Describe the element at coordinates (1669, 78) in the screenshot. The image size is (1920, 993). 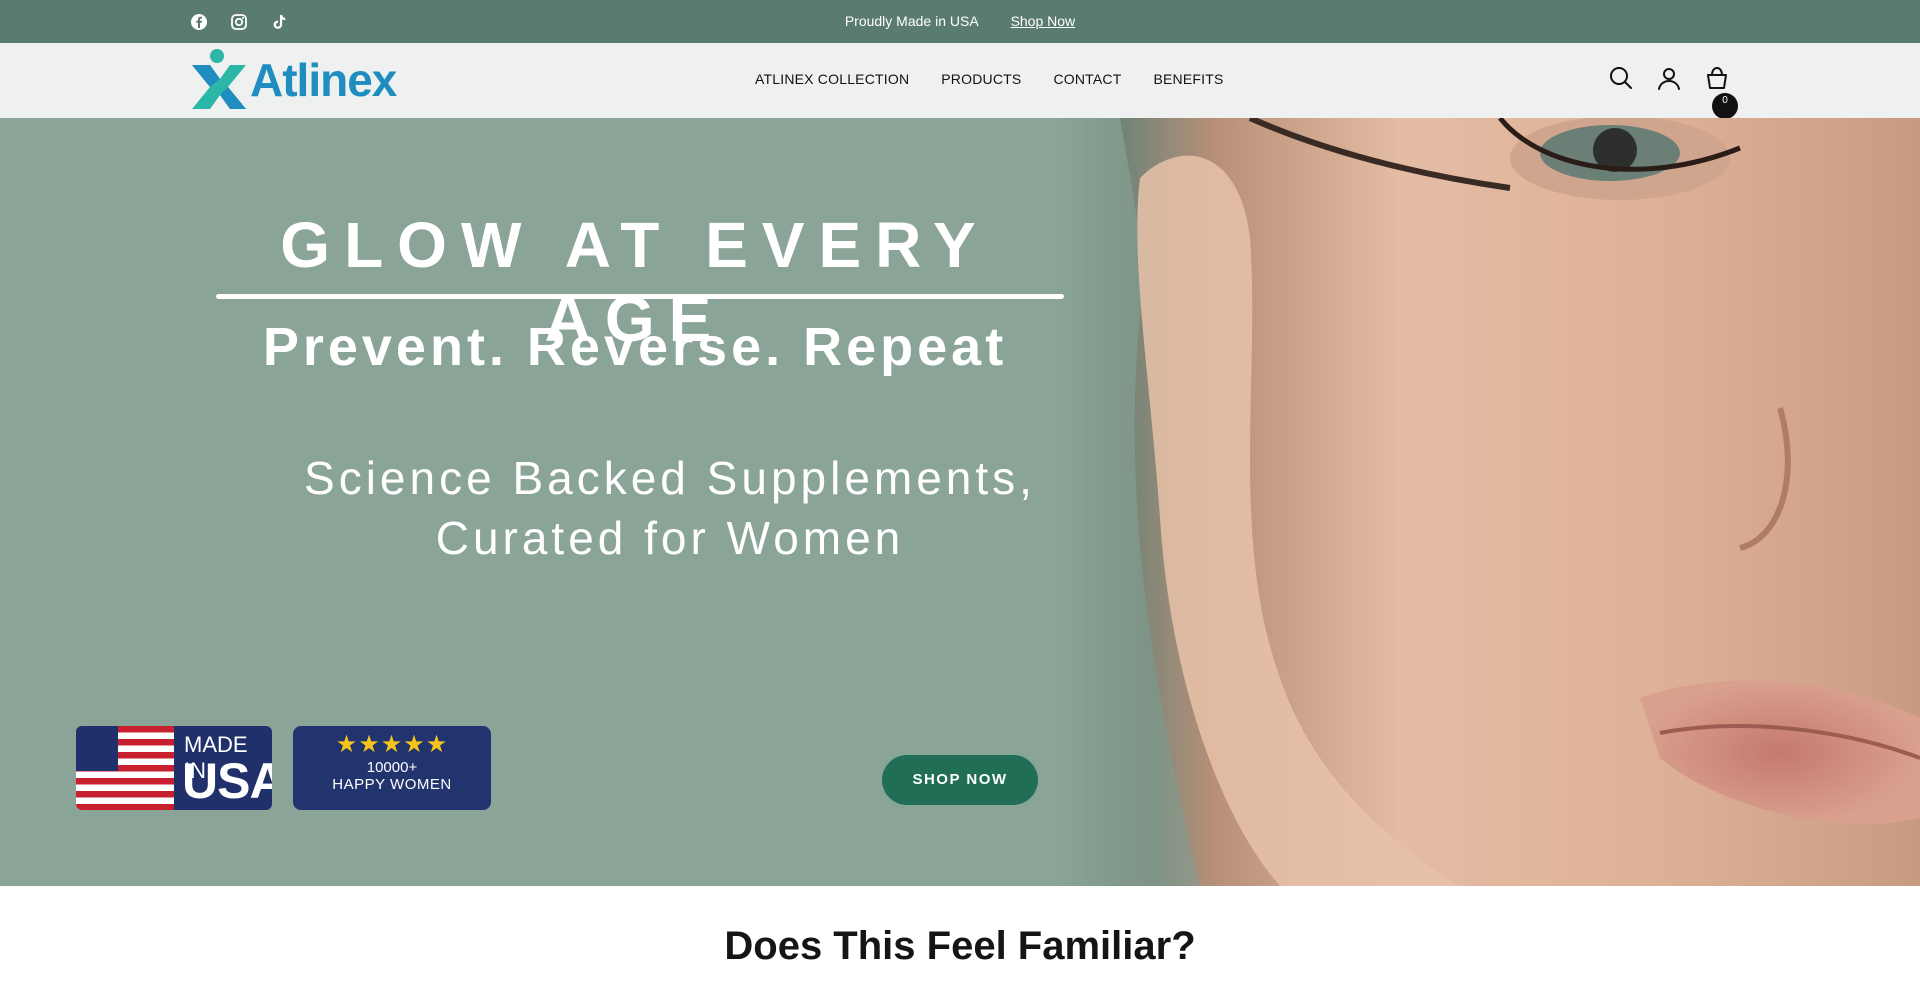
I see `account-icon` at that location.